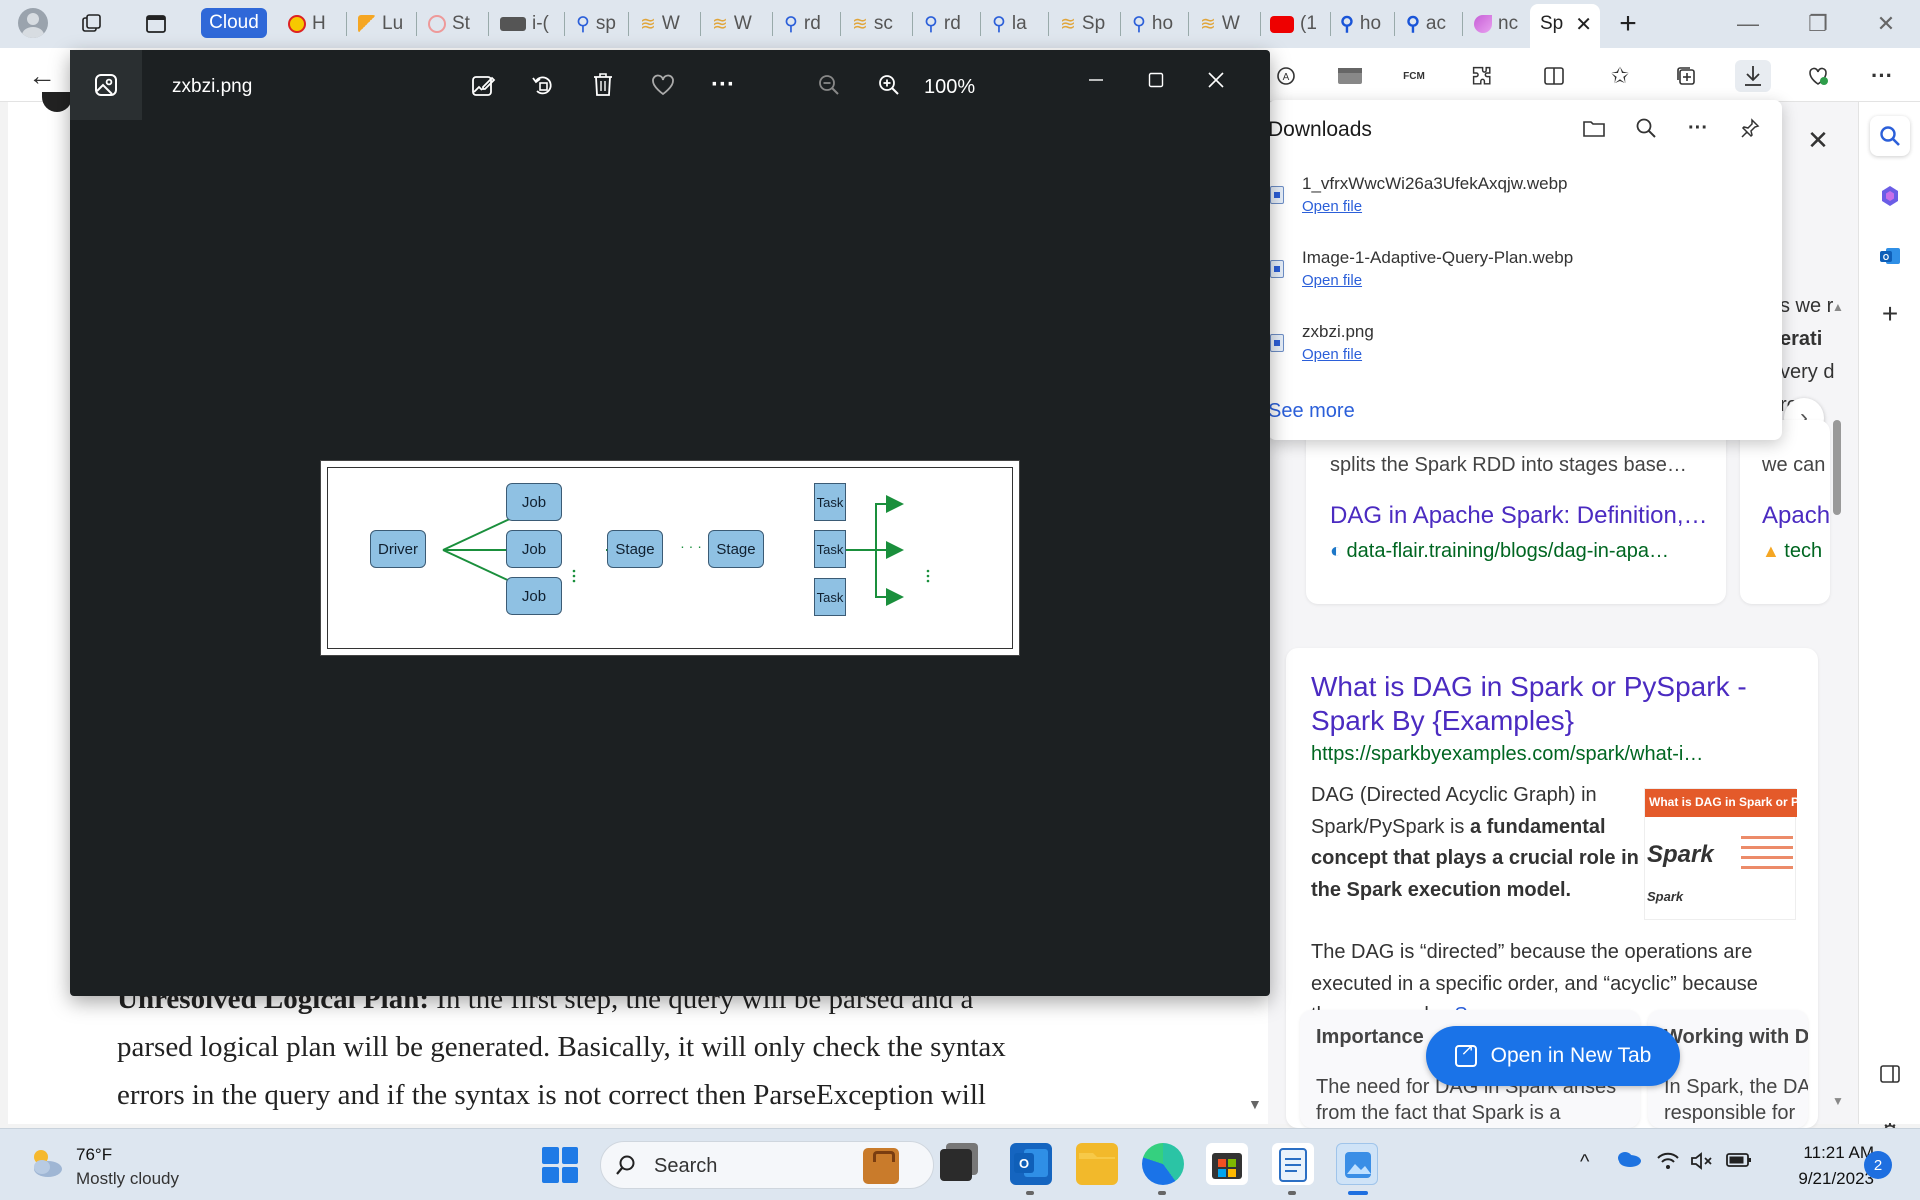 The width and height of the screenshot is (1920, 1200). I want to click on close-pane-icon: ✕, so click(1818, 140).